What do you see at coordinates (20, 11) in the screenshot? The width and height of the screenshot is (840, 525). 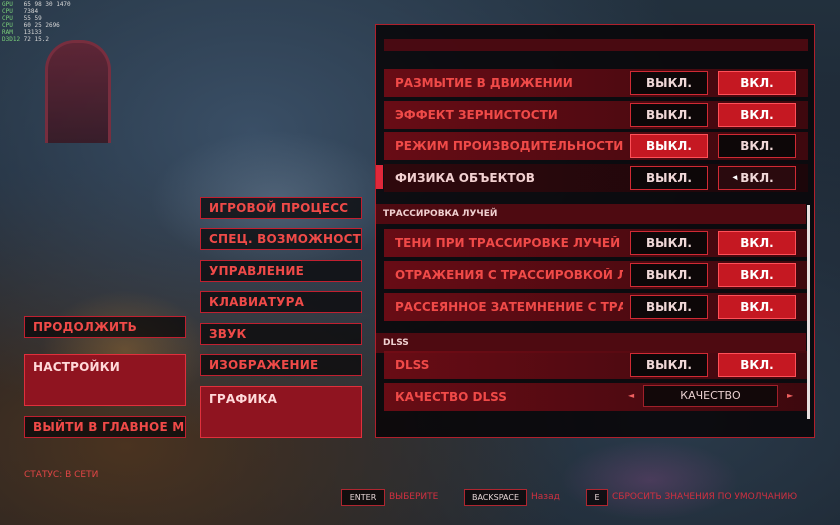 I see `perf-row: CPU 7384` at bounding box center [20, 11].